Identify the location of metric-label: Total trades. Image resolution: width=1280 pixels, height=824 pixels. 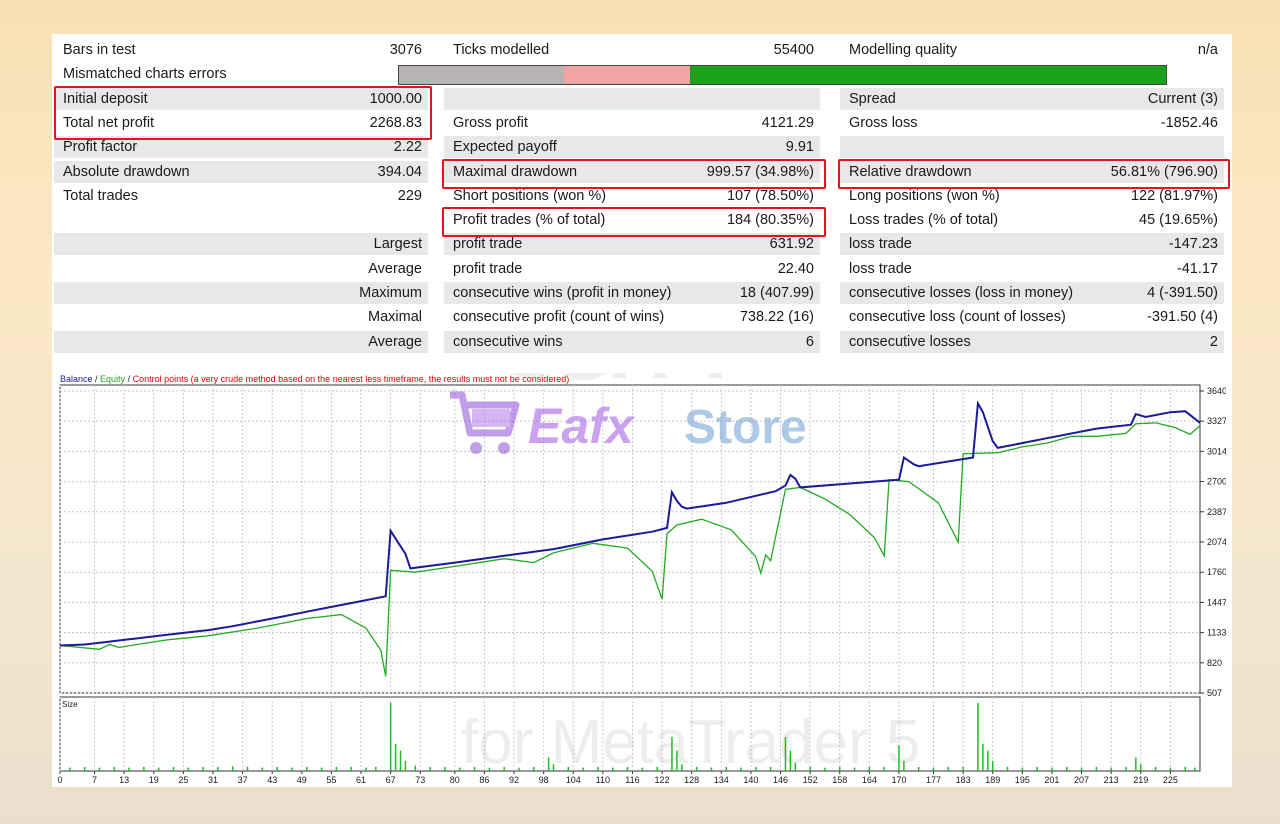
(100, 195).